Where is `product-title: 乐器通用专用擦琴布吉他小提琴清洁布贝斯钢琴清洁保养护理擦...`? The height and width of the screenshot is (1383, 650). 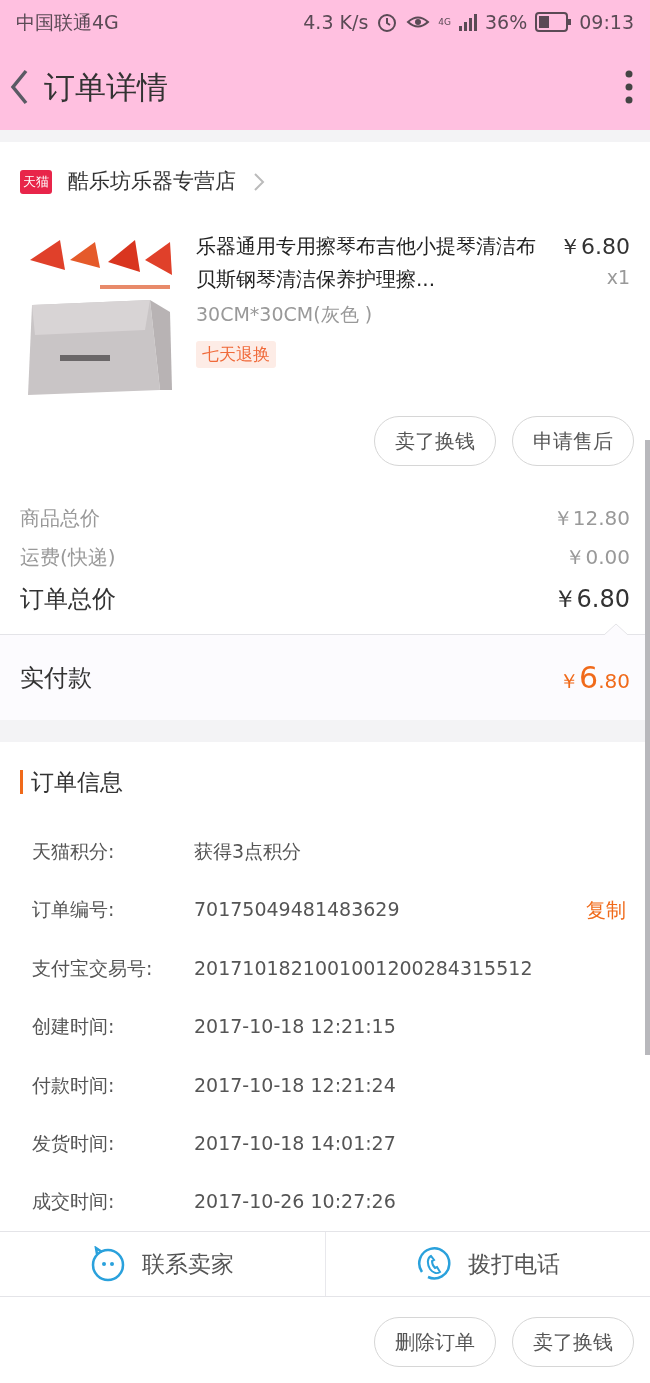
product-title: 乐器通用专用擦琴布吉他小提琴清洁布贝斯钢琴清洁保养护理擦... is located at coordinates (371, 263).